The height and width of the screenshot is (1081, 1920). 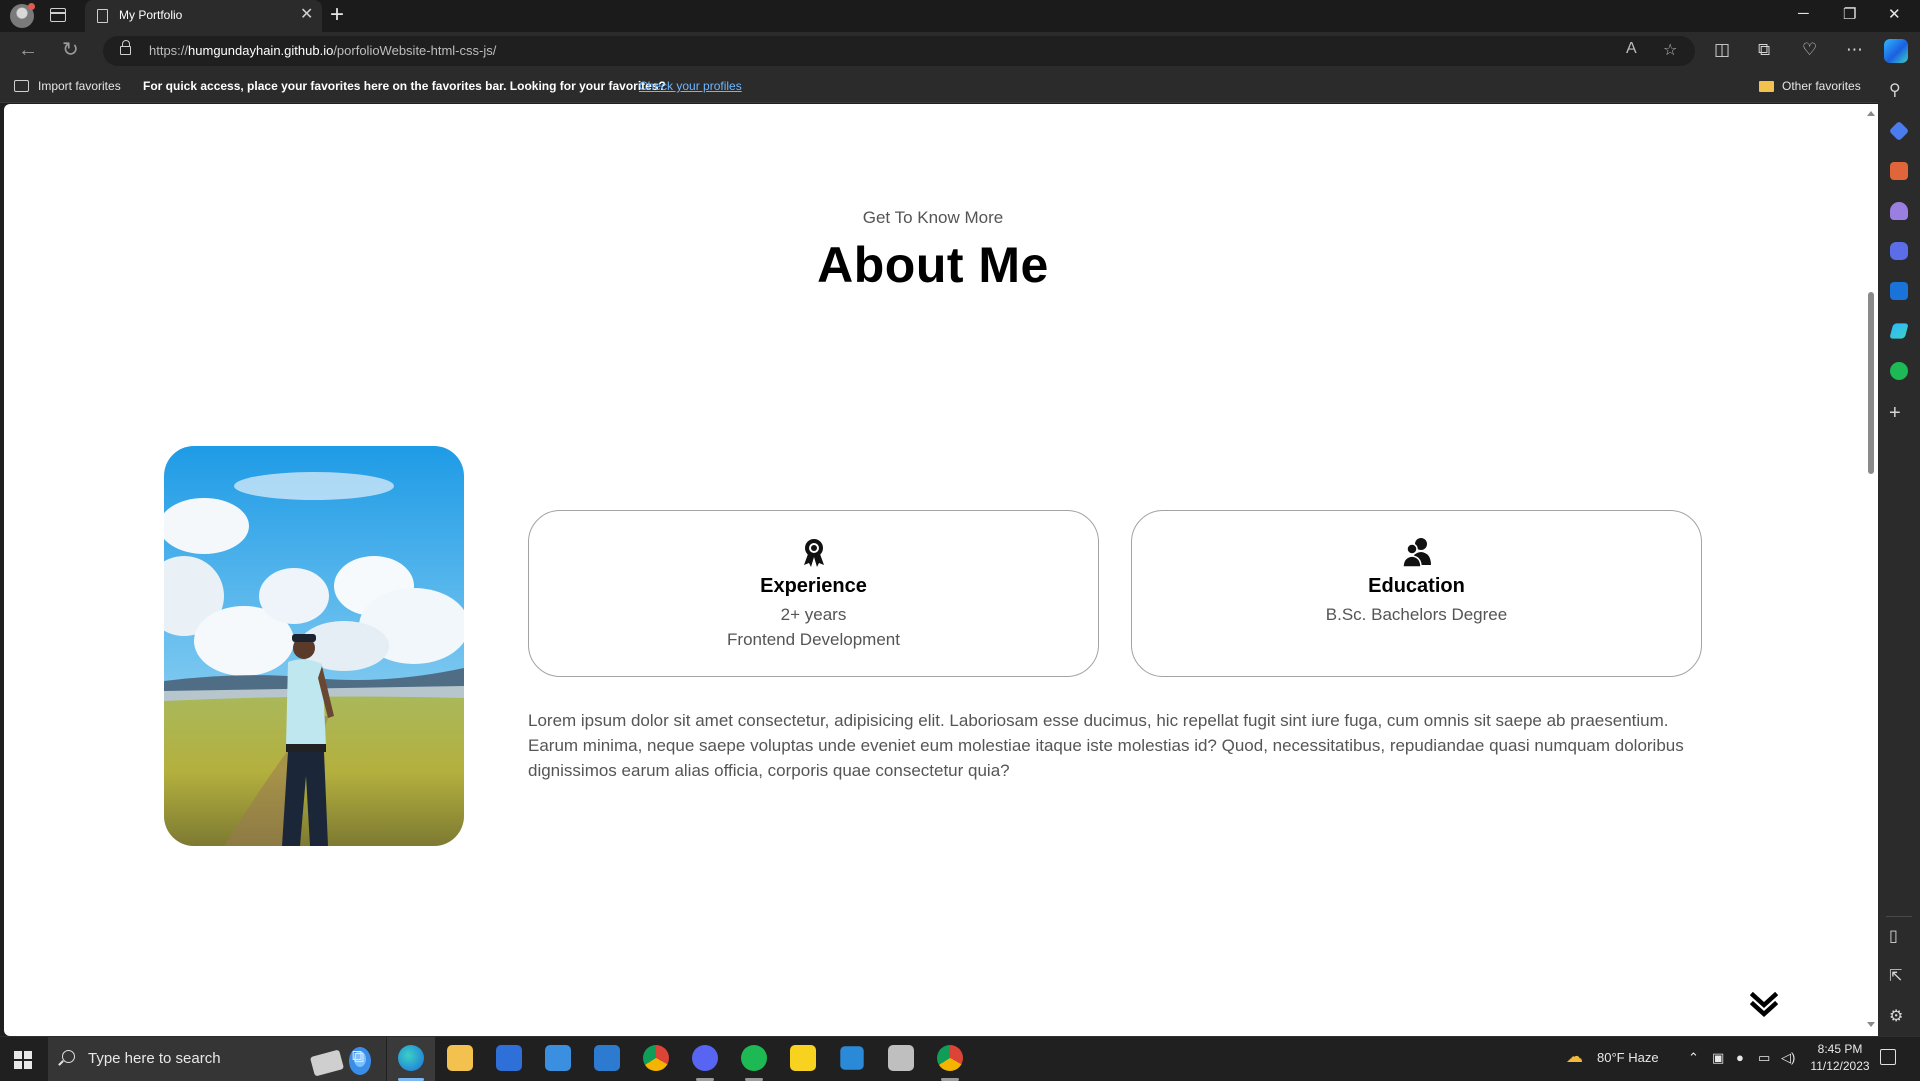 I want to click on other-favorites-button: Other favorites, so click(x=1821, y=86).